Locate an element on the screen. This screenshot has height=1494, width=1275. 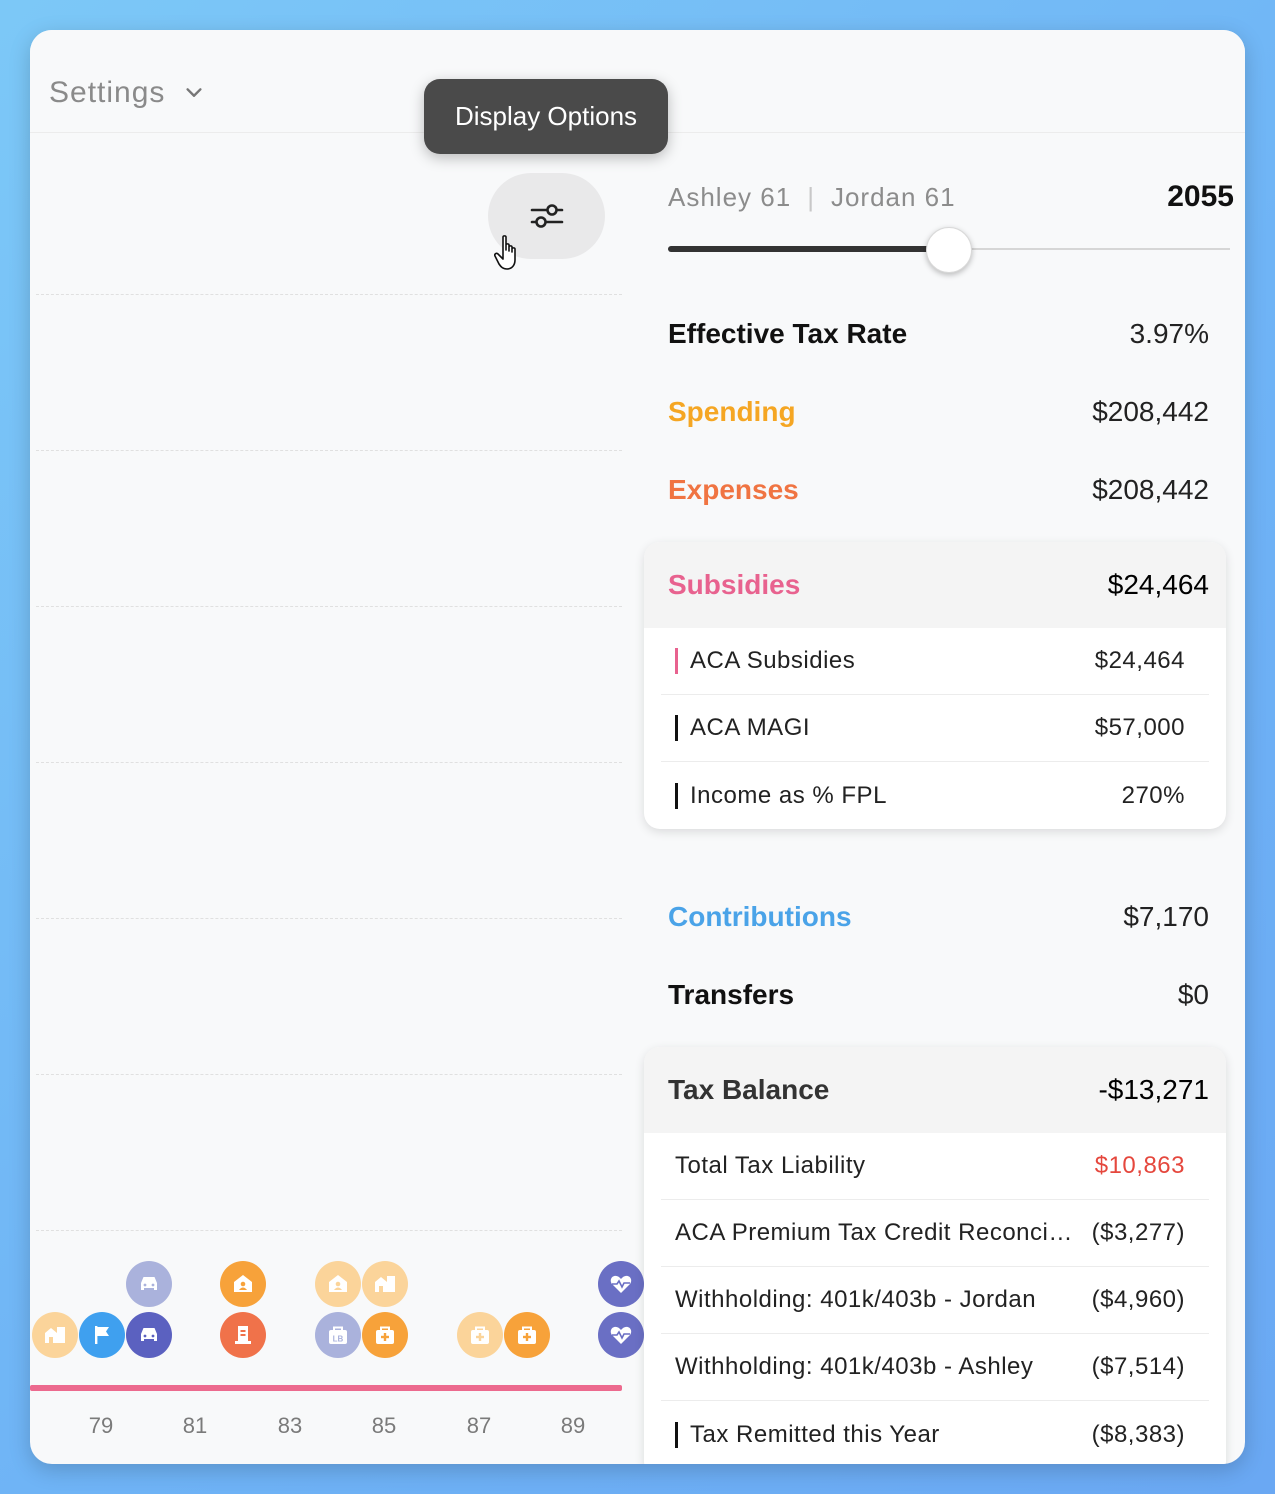
list-item: Total Tax Liability $10,863 is located at coordinates (935, 1166).